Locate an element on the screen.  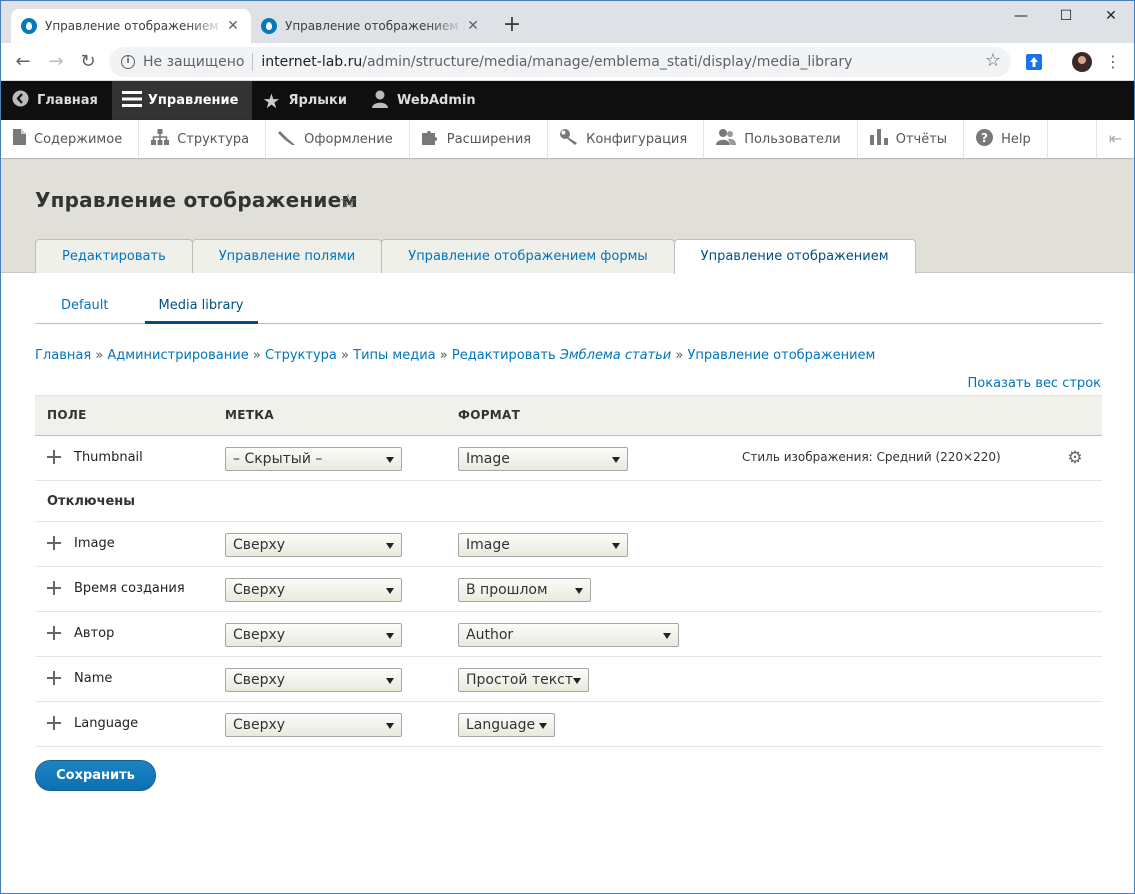
breadcrumb-edit-name: Эмблема статьи is located at coordinates (615, 355).